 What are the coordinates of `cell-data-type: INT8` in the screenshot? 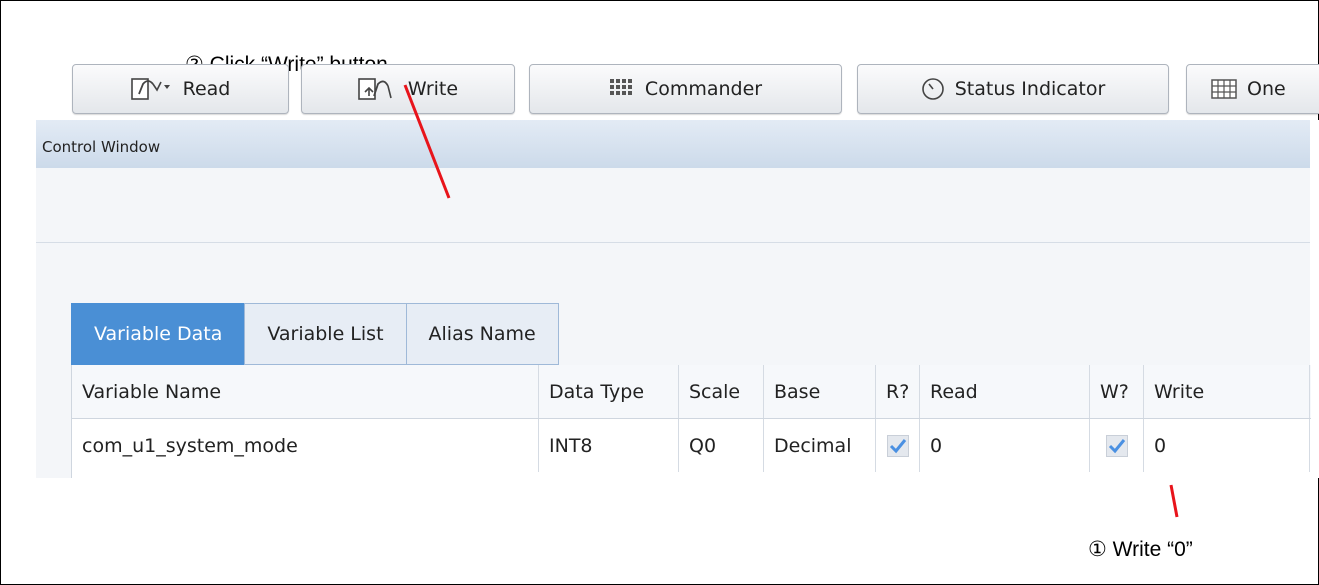 It's located at (609, 445).